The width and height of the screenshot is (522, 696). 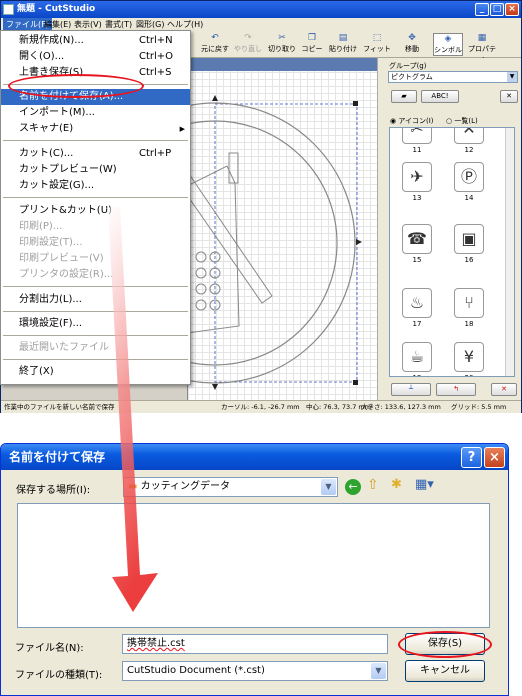 I want to click on filetype-value: CutStudio Document (*.cst), so click(x=196, y=670).